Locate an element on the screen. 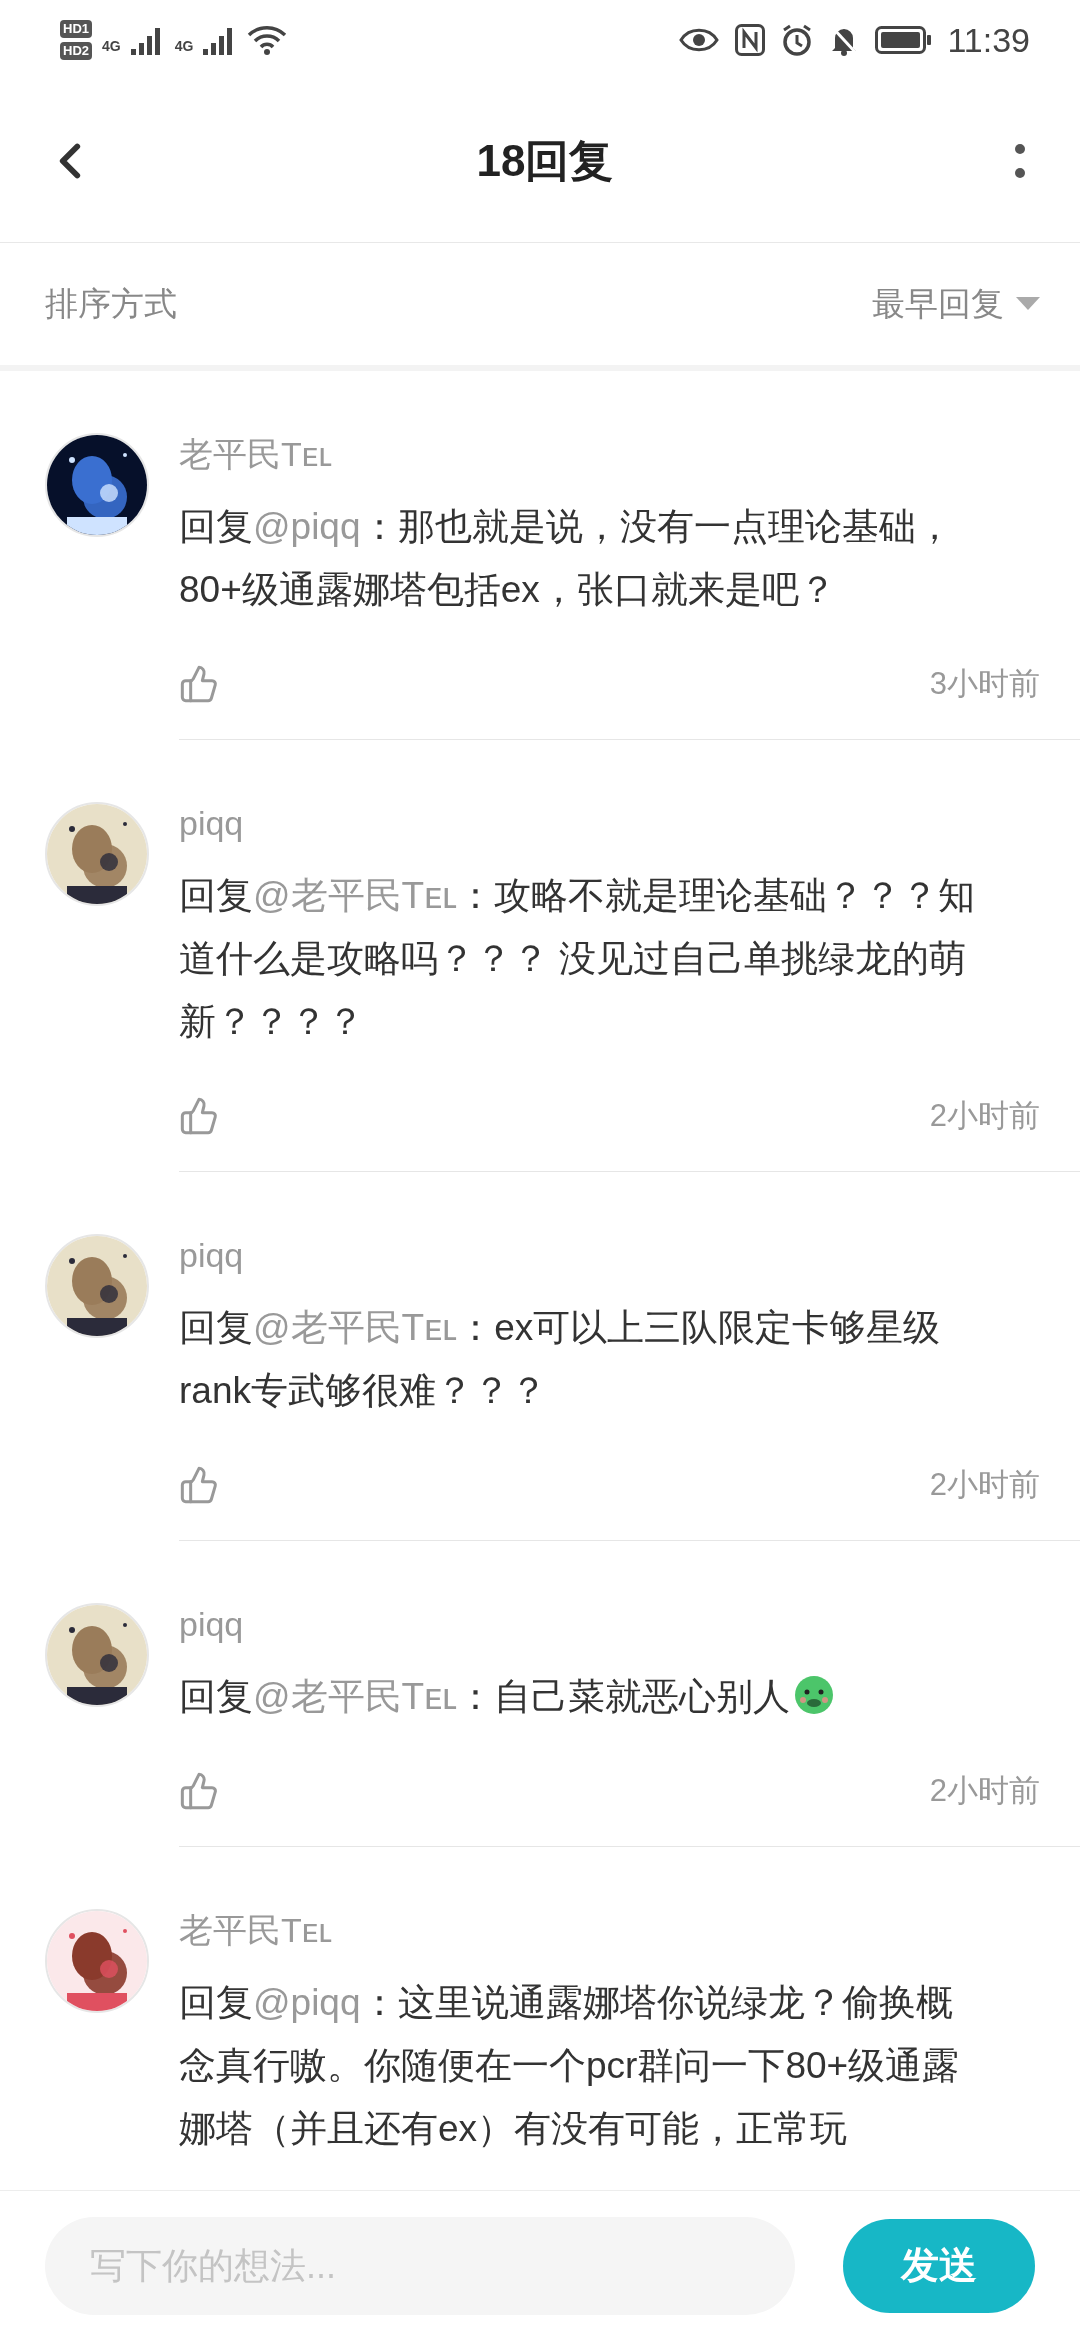 The width and height of the screenshot is (1080, 2340). nfc-icon is located at coordinates (750, 40).